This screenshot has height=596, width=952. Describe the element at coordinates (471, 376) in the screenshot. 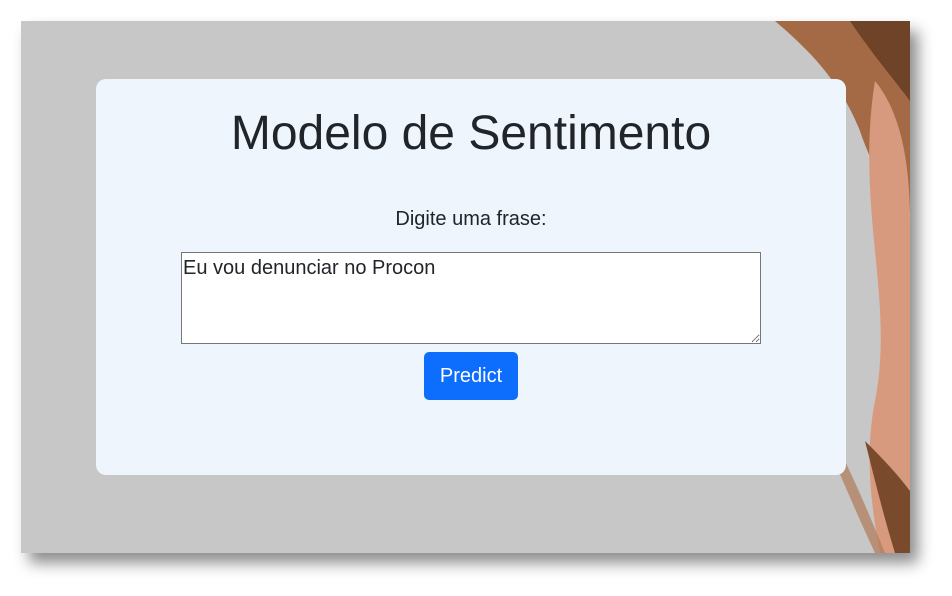

I see `predict-button: Predict` at that location.